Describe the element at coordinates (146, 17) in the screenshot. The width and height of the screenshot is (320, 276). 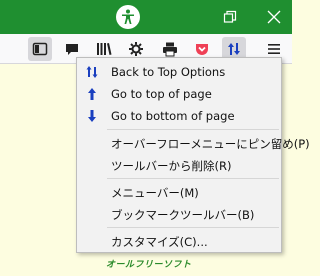
I see `title-bar` at that location.